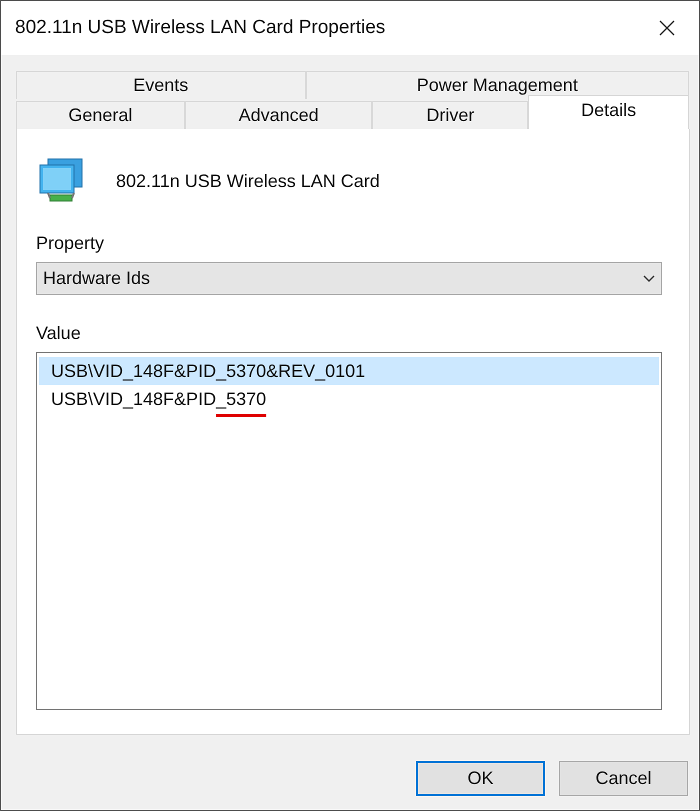 Image resolution: width=700 pixels, height=811 pixels. Describe the element at coordinates (349, 278) in the screenshot. I see `property-dropdown: Hardware Ids` at that location.